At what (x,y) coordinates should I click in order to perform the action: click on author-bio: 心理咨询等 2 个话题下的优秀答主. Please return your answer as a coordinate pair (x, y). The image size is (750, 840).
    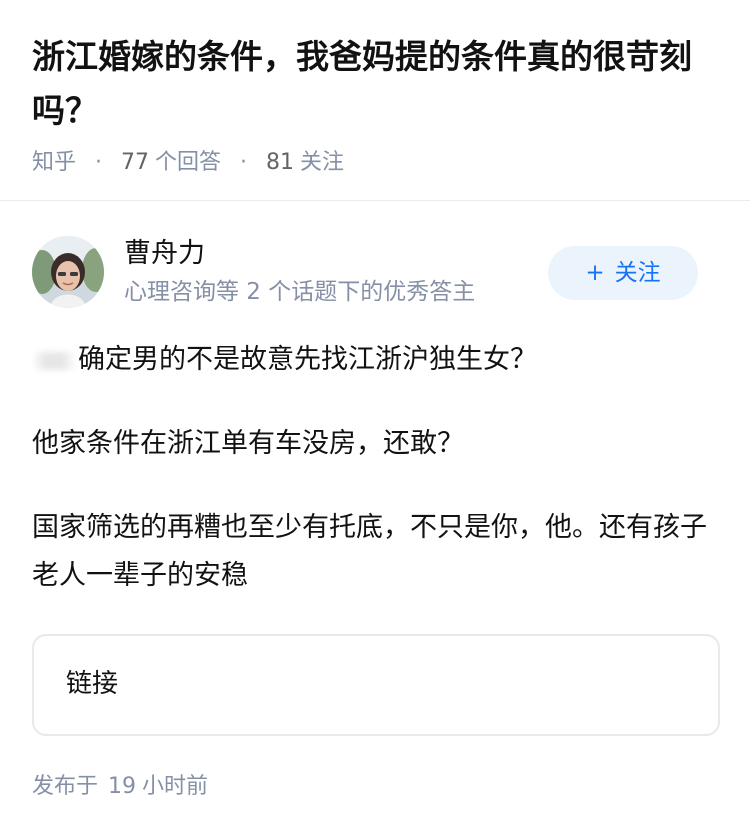
    Looking at the image, I should click on (300, 292).